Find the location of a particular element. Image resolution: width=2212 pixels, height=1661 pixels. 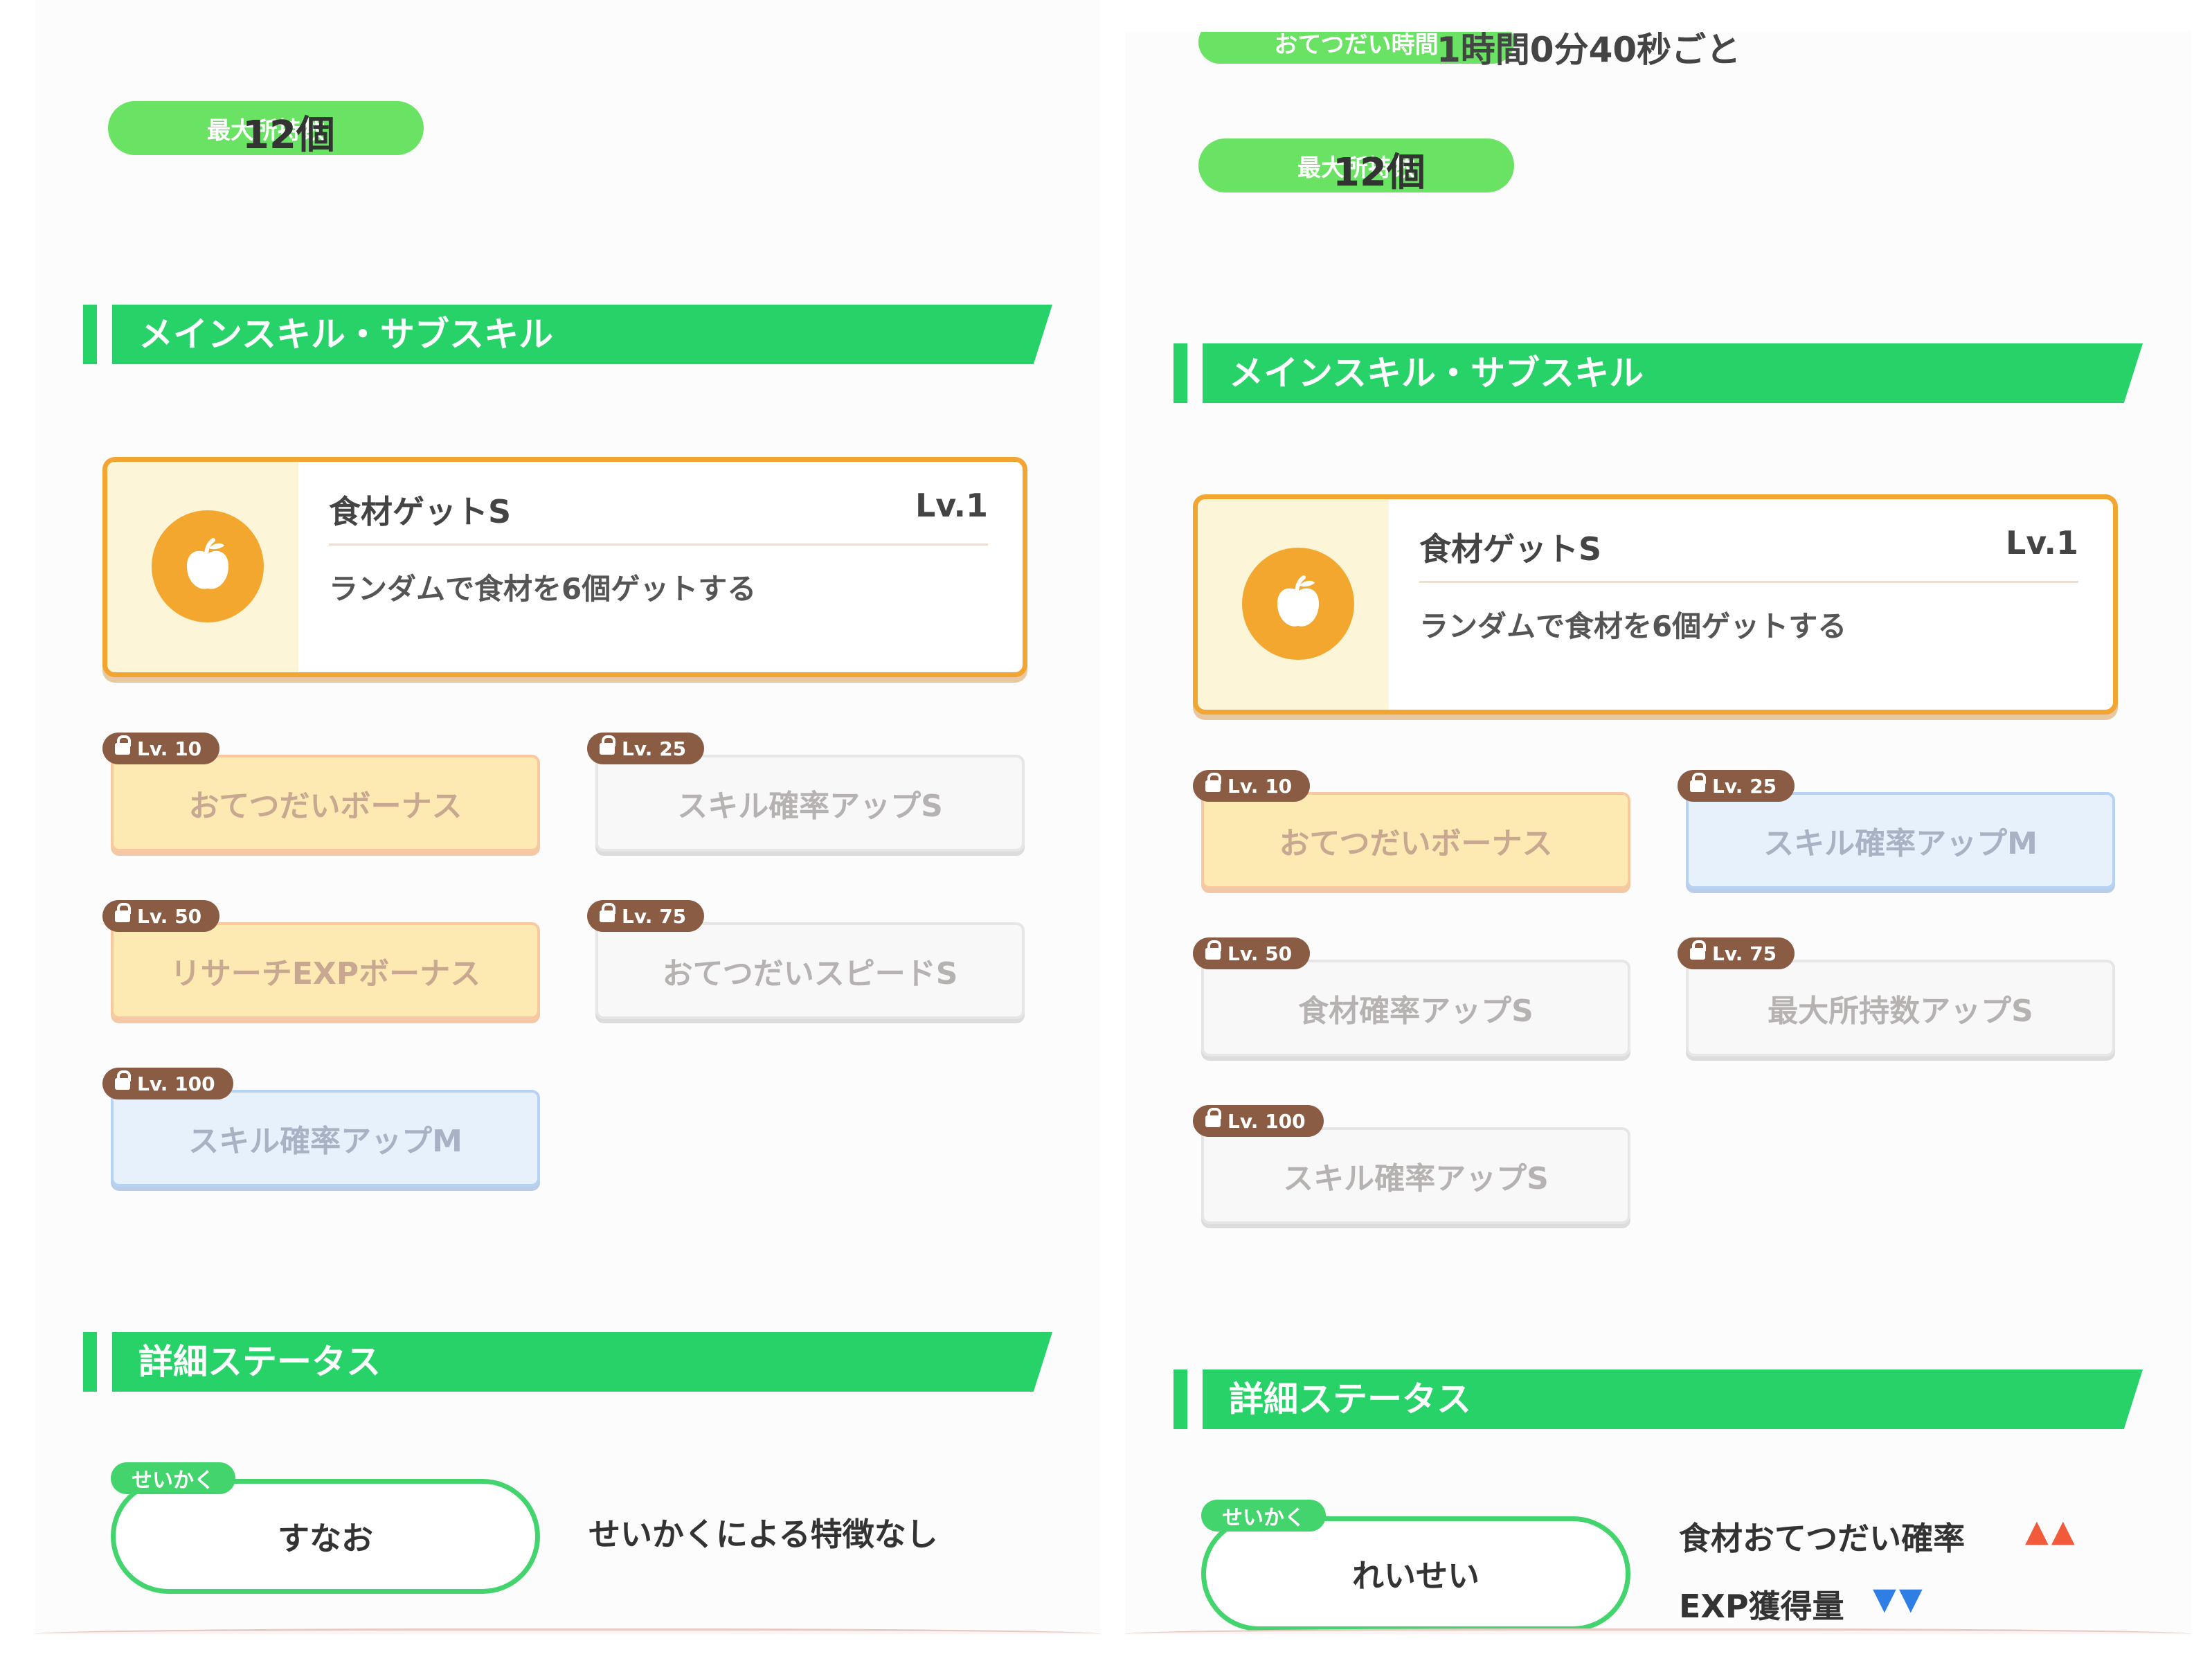

nature-name-box: すなお is located at coordinates (325, 1536).